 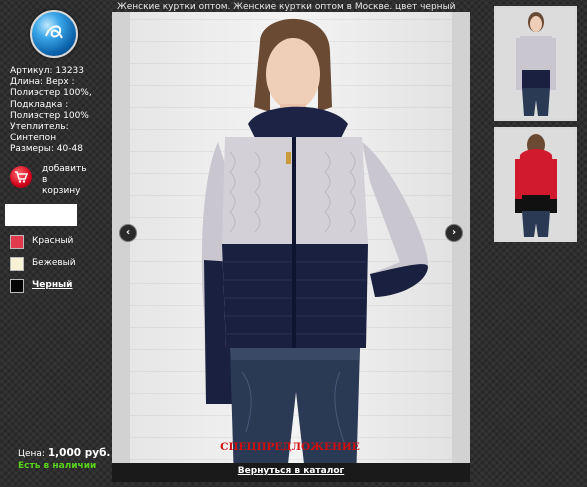 What do you see at coordinates (291, 471) in the screenshot?
I see `back-to-catalog-link: Вернуться в каталог` at bounding box center [291, 471].